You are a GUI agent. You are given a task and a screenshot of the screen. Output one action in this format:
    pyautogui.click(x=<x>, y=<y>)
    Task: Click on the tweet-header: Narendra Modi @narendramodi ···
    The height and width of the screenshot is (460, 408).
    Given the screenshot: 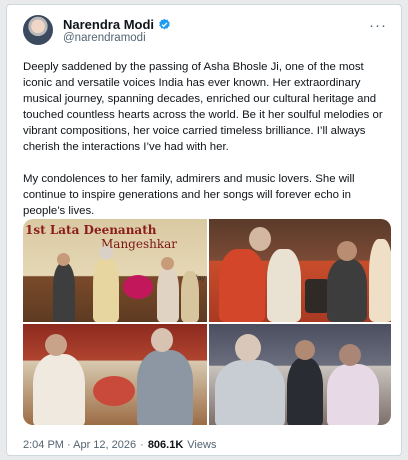 What is the action you would take?
    pyautogui.click(x=205, y=32)
    